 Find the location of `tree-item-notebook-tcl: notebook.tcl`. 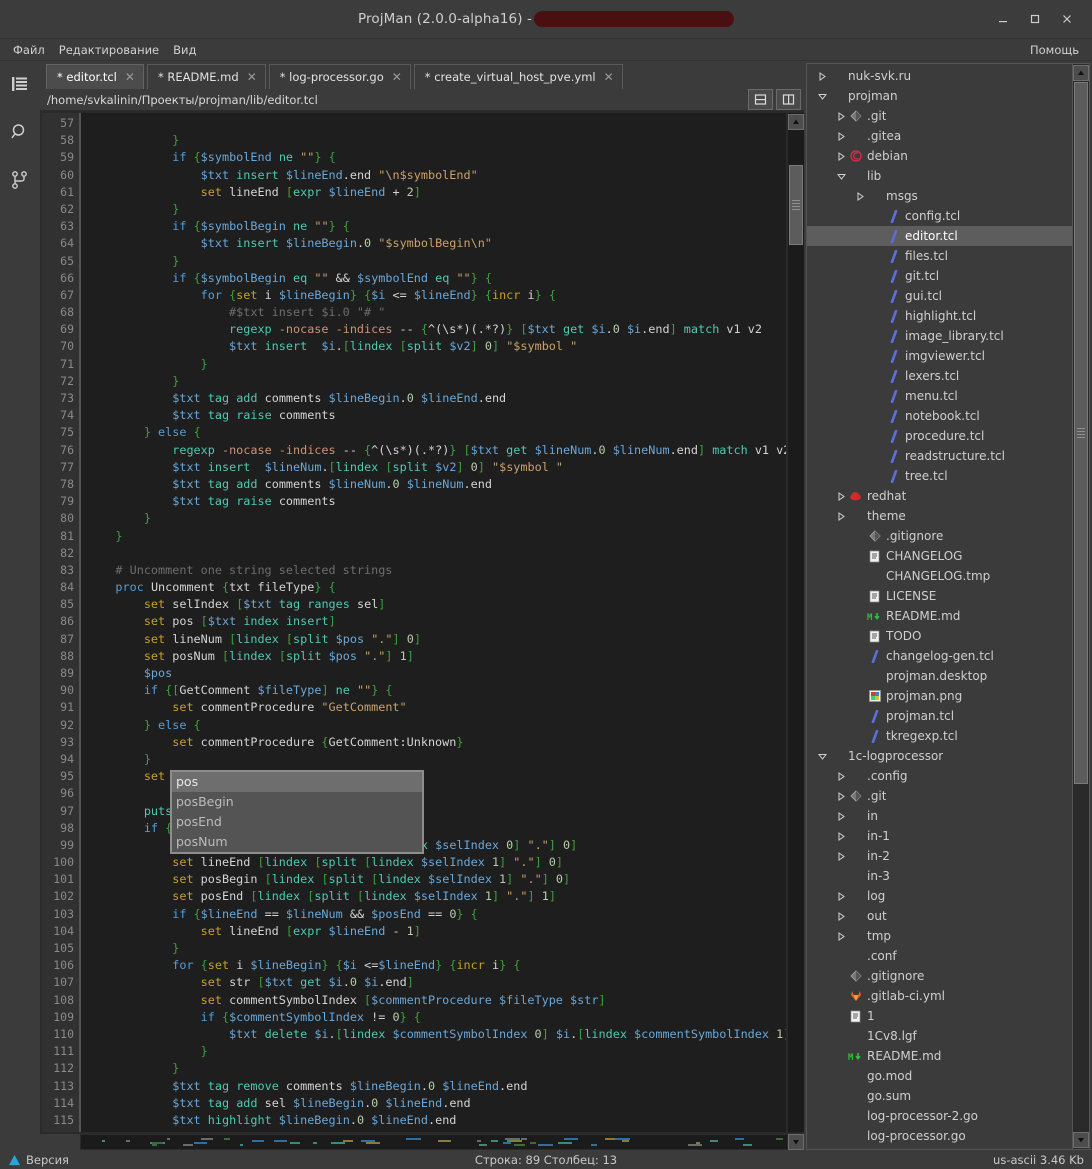

tree-item-notebook-tcl: notebook.tcl is located at coordinates (939, 416).